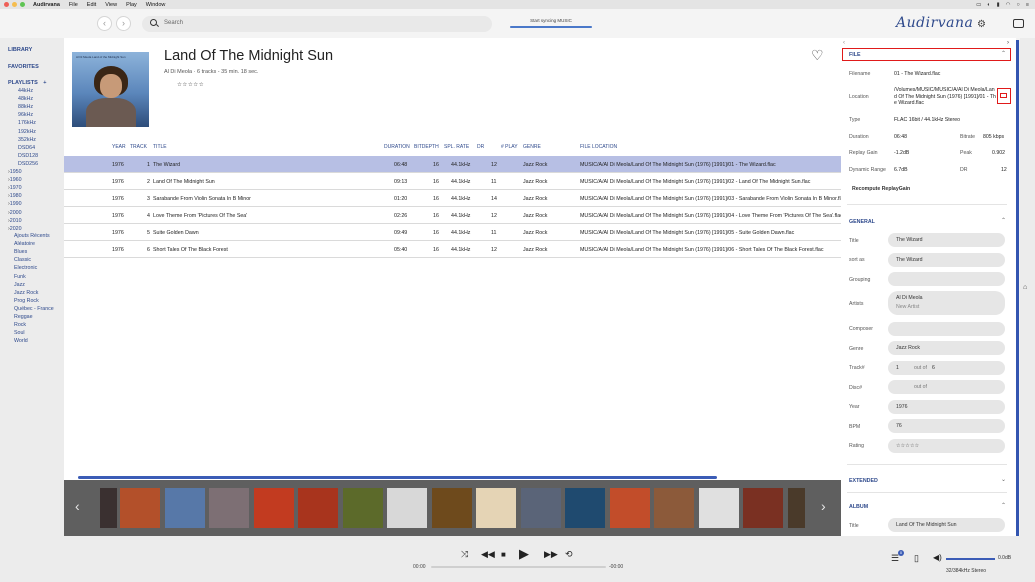  What do you see at coordinates (1018, 23) in the screenshot?
I see `info-panel-toggle-icon` at bounding box center [1018, 23].